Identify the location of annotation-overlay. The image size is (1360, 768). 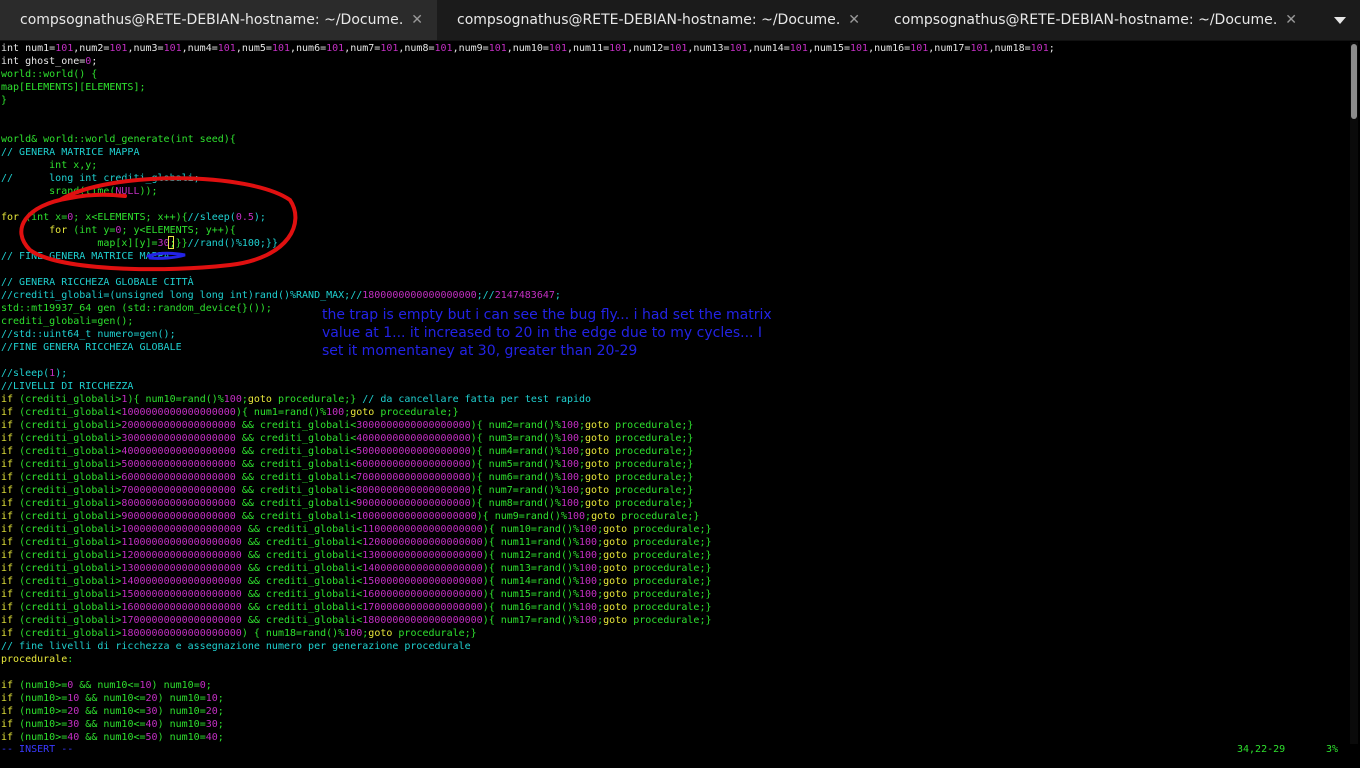
(158, 224).